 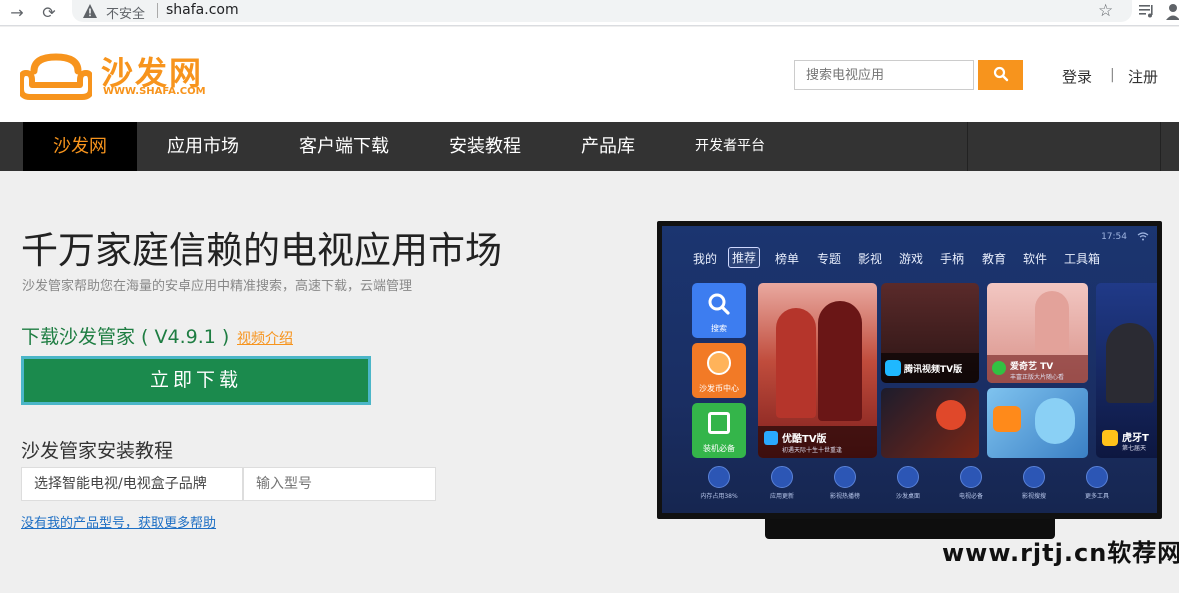 I want to click on dock-label: 内存占用38%, so click(x=719, y=496).